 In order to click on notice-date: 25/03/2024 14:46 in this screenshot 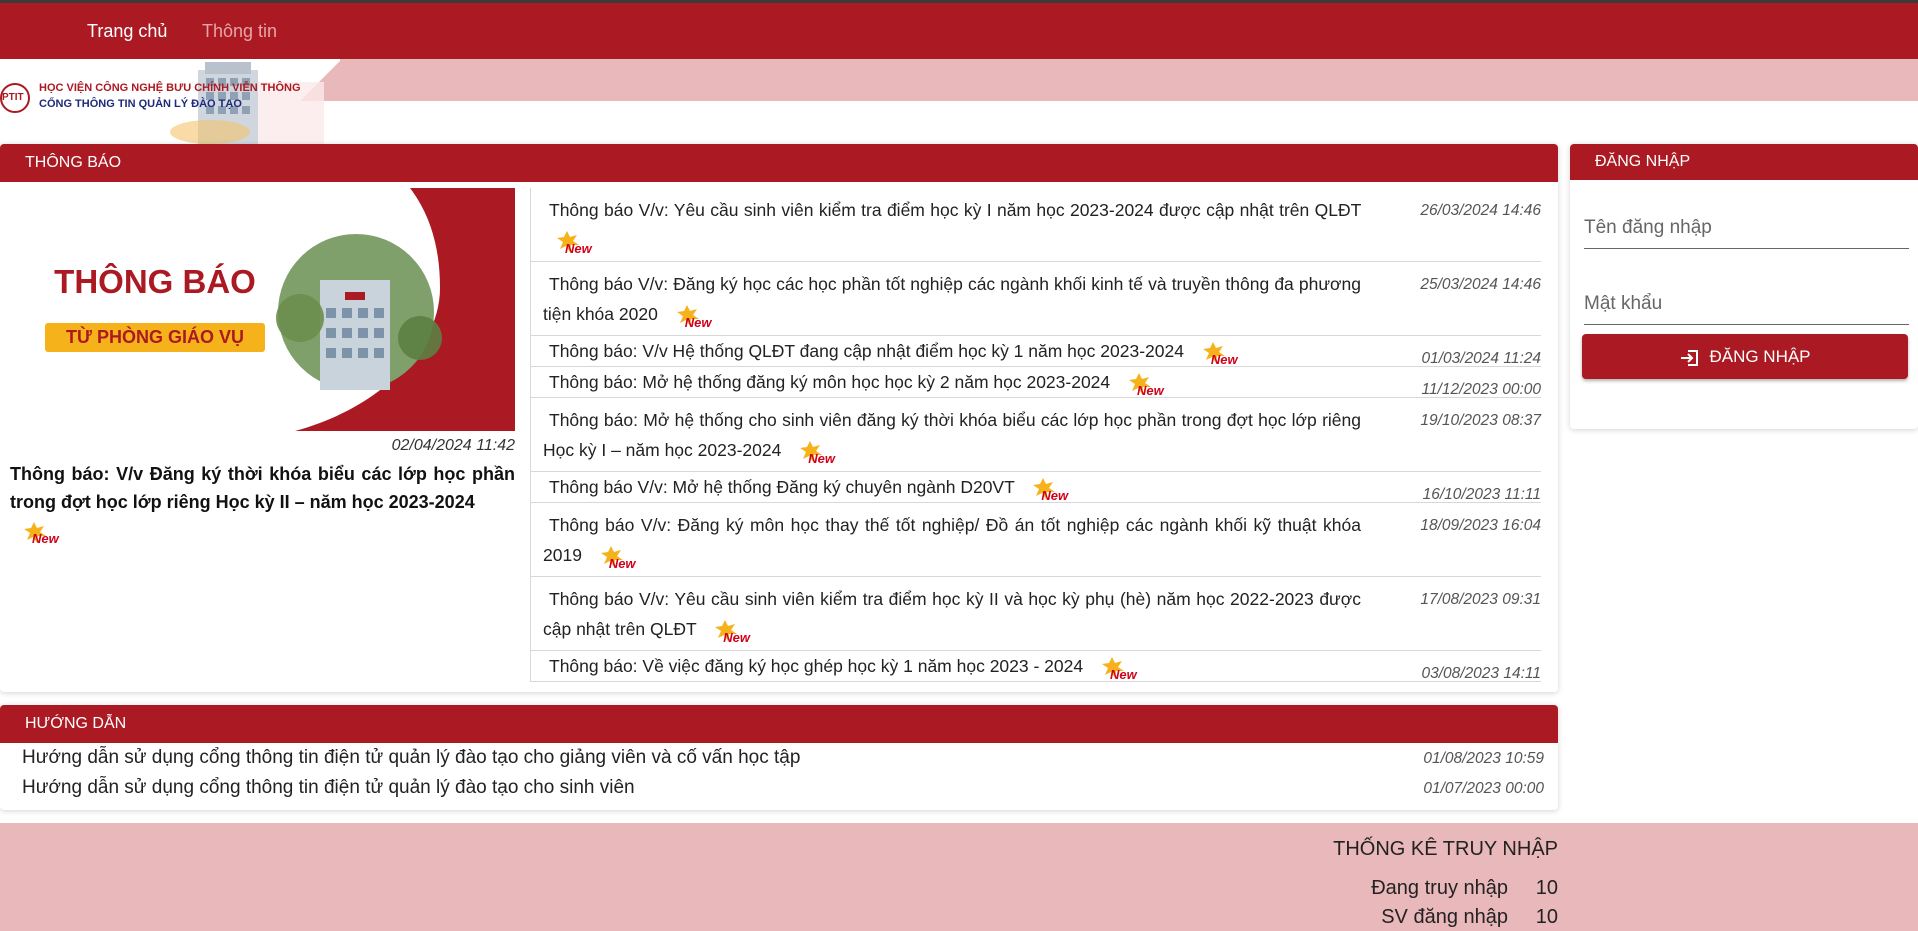, I will do `click(1480, 284)`.